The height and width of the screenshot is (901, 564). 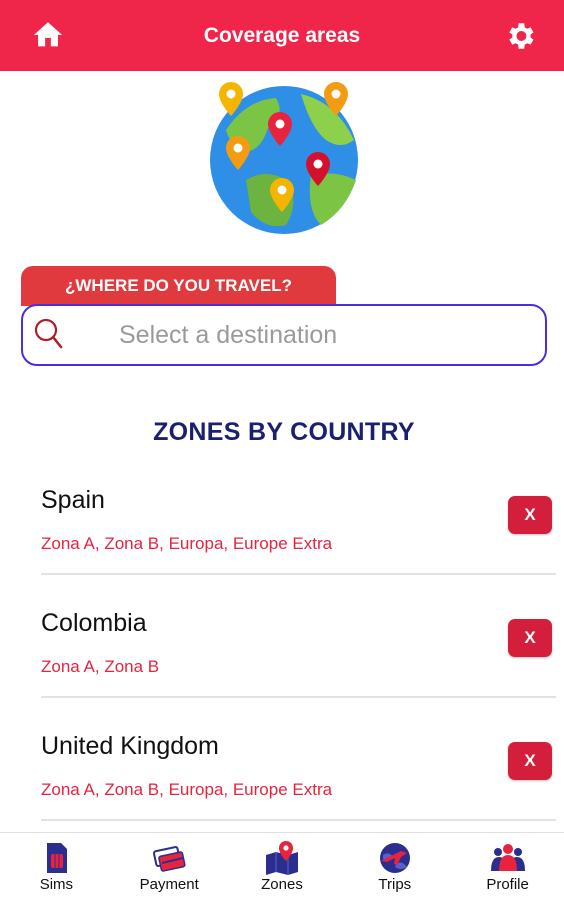 What do you see at coordinates (395, 884) in the screenshot?
I see `nav-label: Trips` at bounding box center [395, 884].